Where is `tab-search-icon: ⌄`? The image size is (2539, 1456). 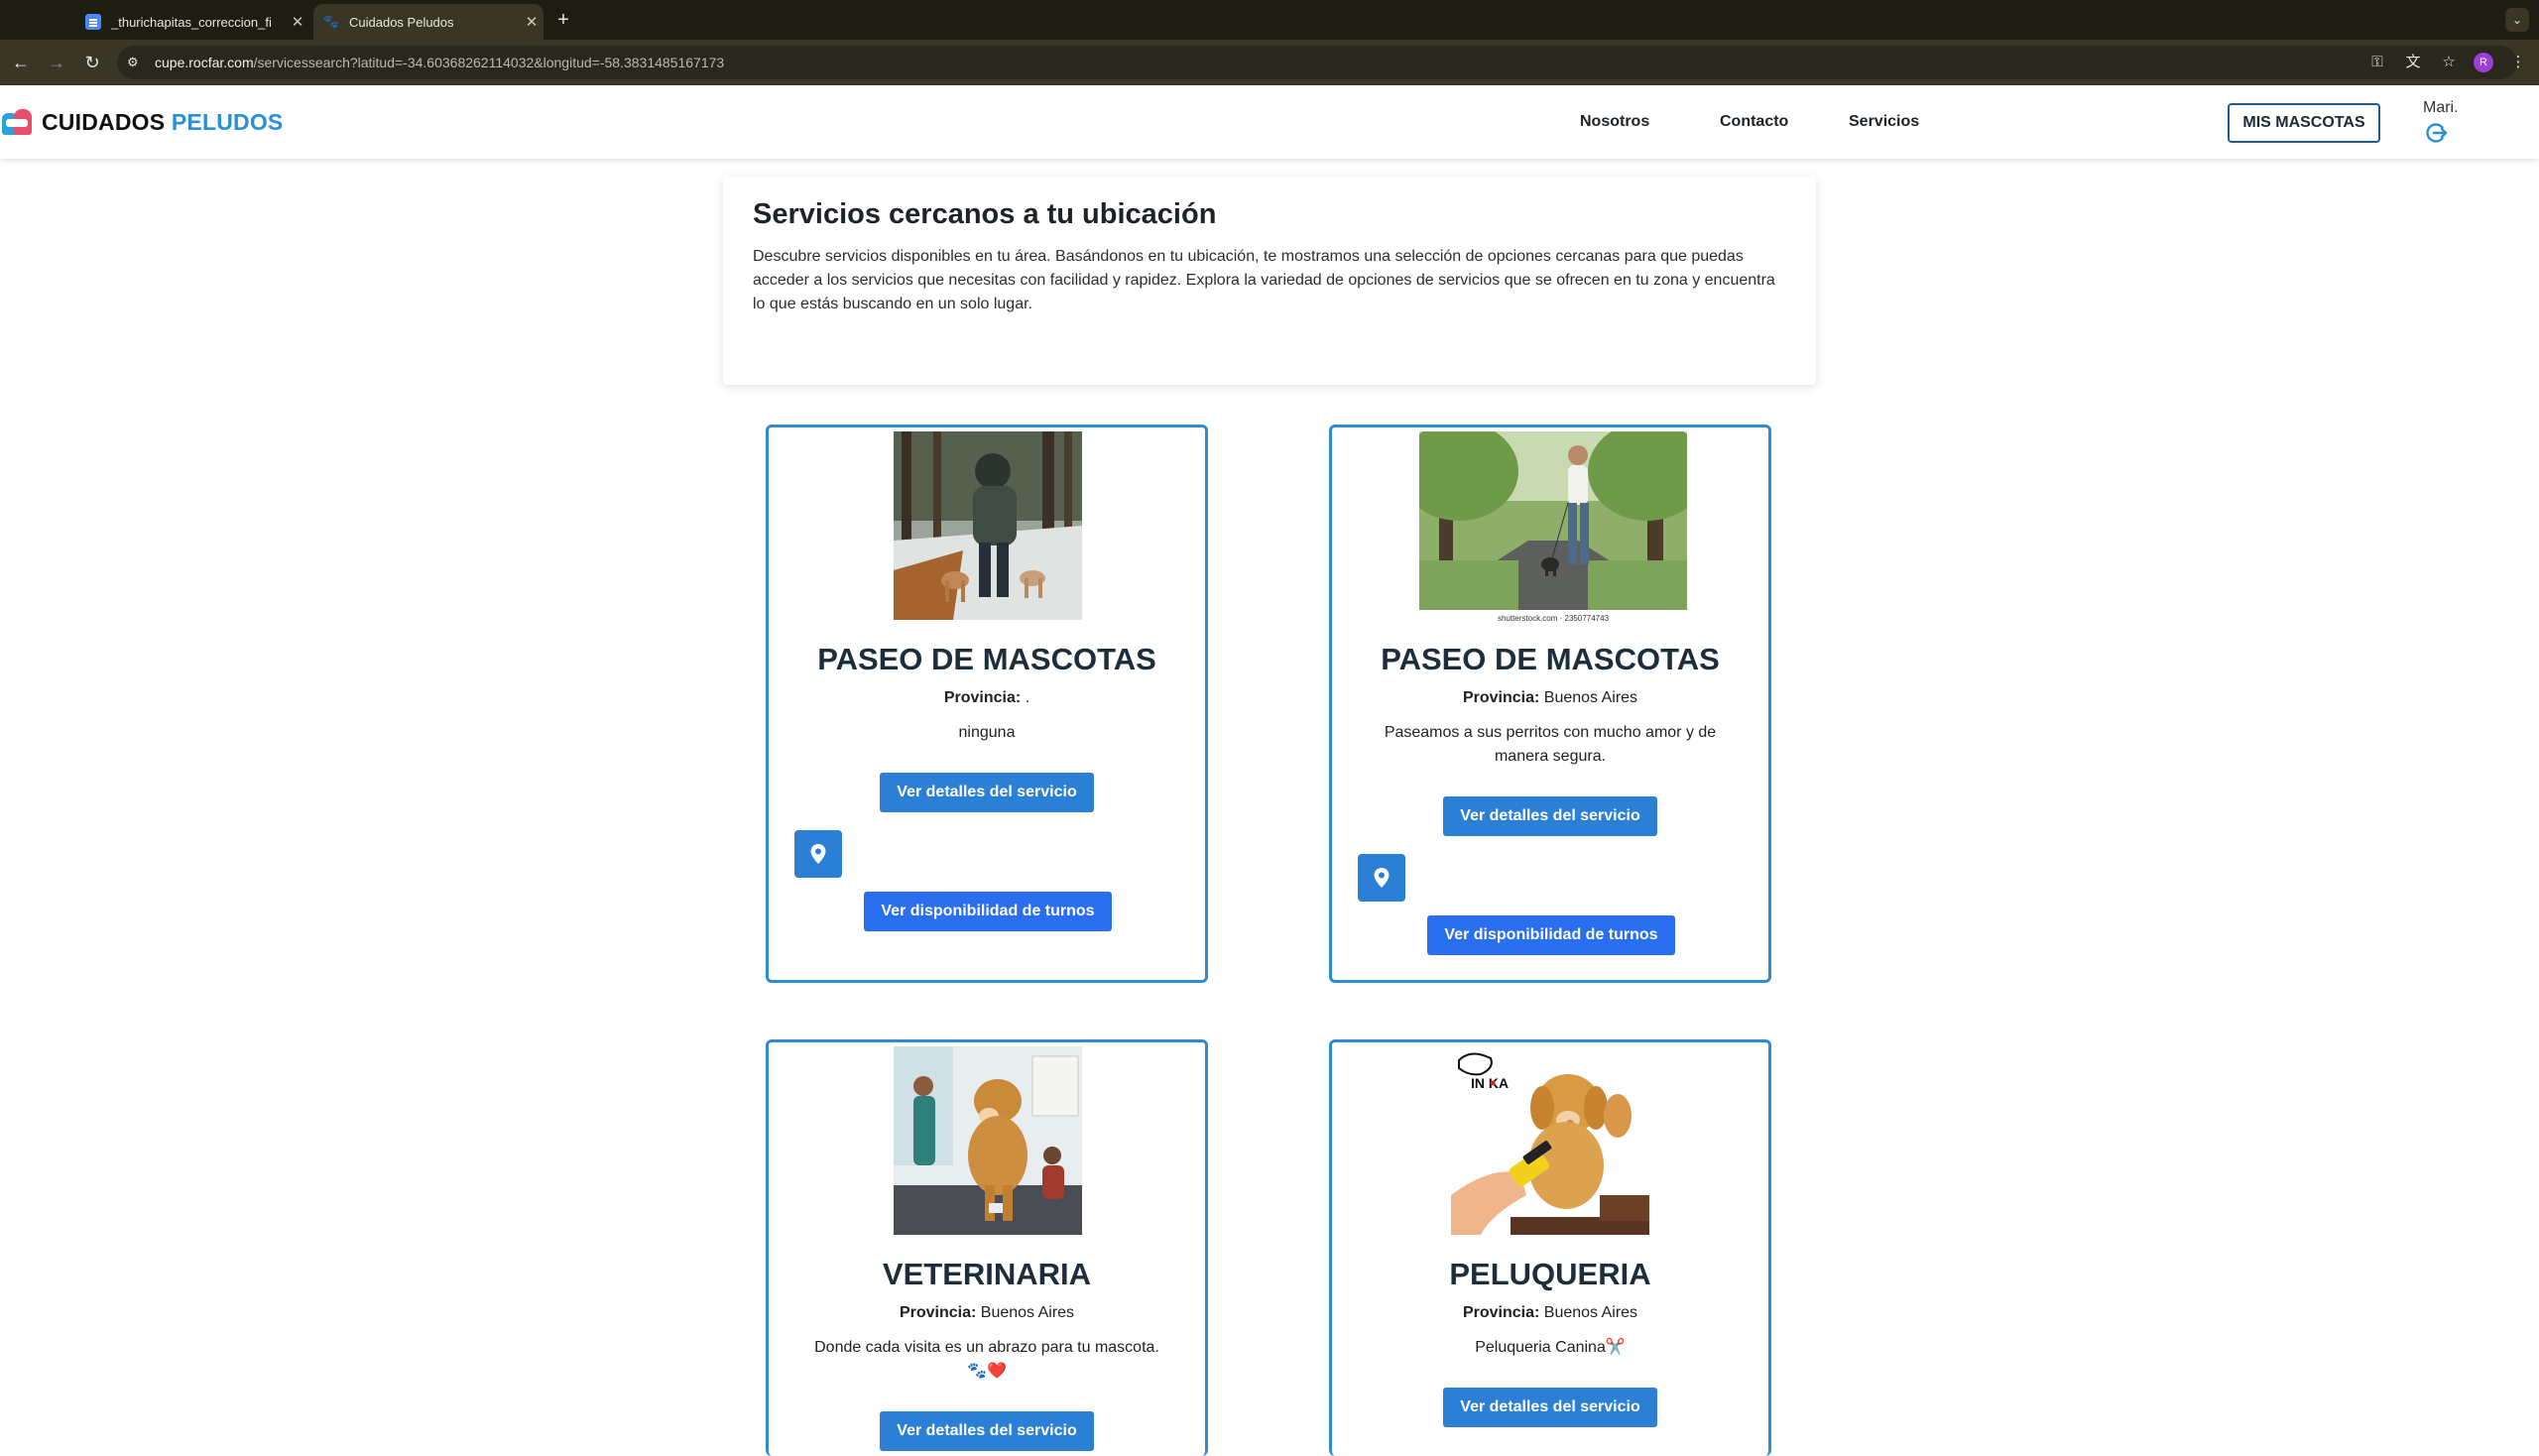
tab-search-icon: ⌄ is located at coordinates (2517, 20).